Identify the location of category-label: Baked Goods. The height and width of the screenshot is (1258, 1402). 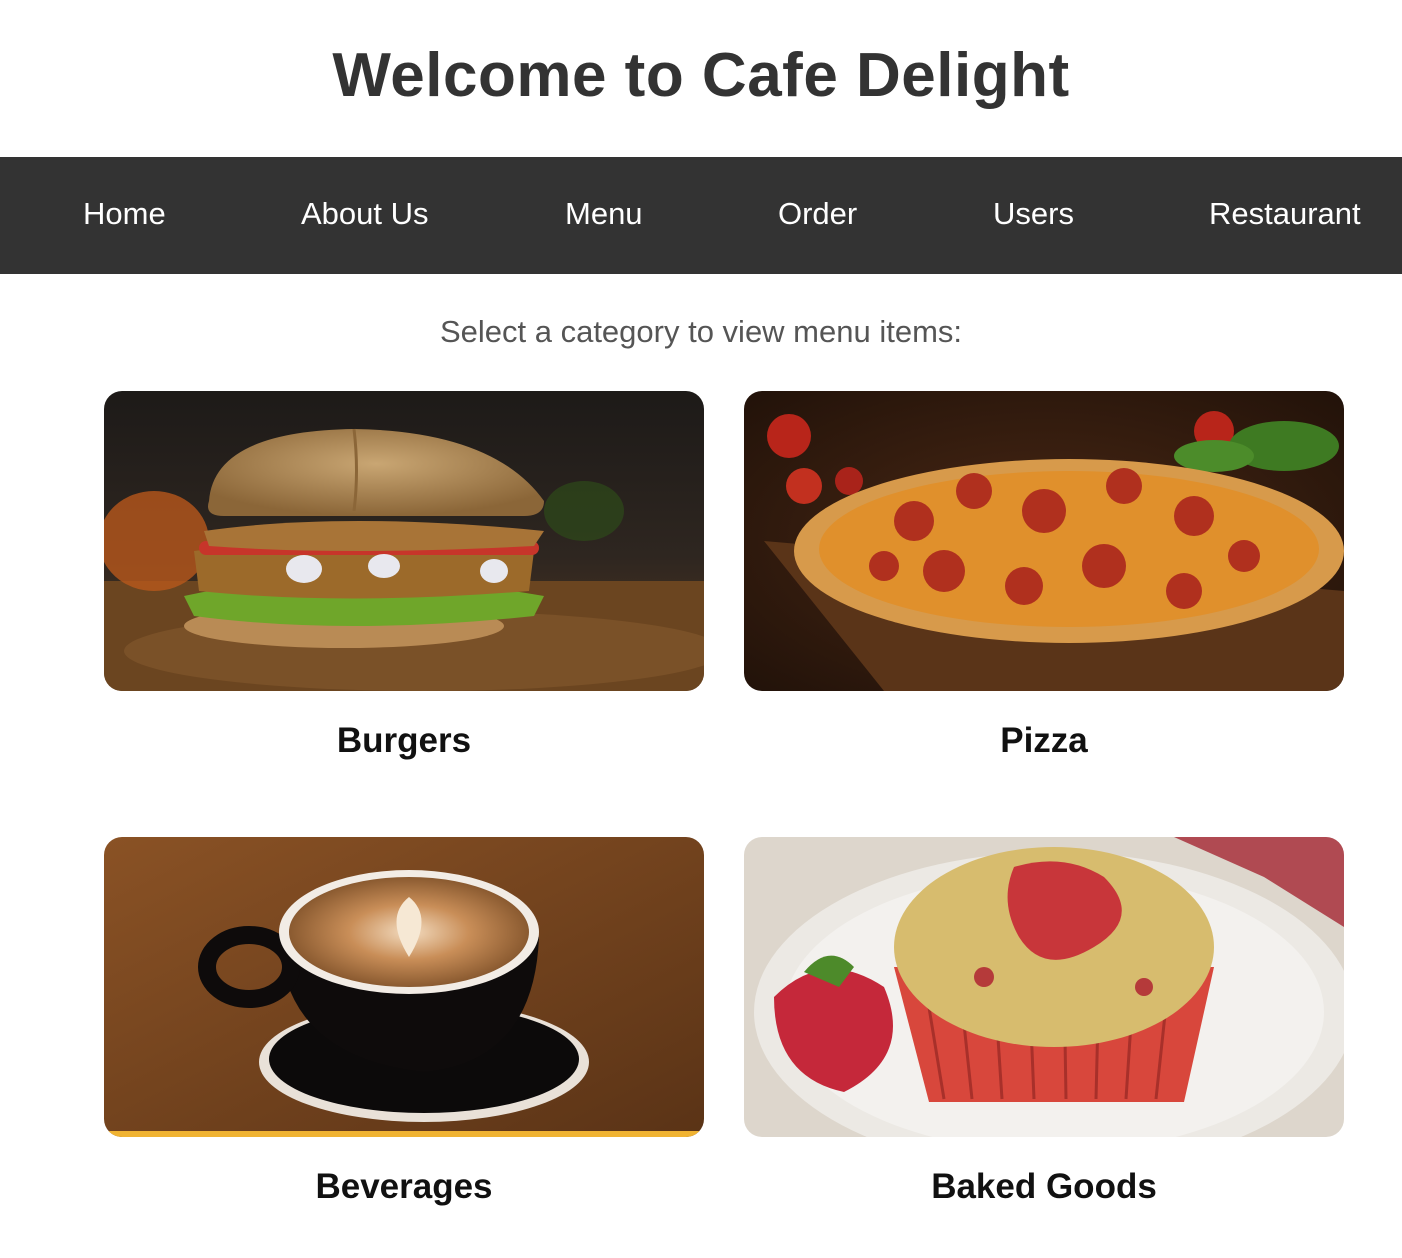
(1044, 1187).